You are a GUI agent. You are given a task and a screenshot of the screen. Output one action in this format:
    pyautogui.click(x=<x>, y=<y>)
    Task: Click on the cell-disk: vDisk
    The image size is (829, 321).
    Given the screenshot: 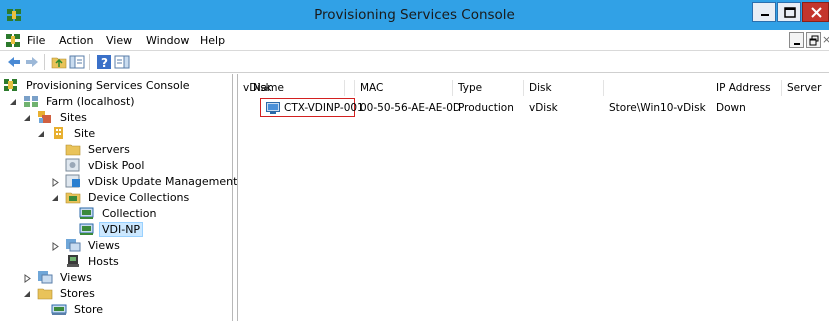 What is the action you would take?
    pyautogui.click(x=543, y=108)
    